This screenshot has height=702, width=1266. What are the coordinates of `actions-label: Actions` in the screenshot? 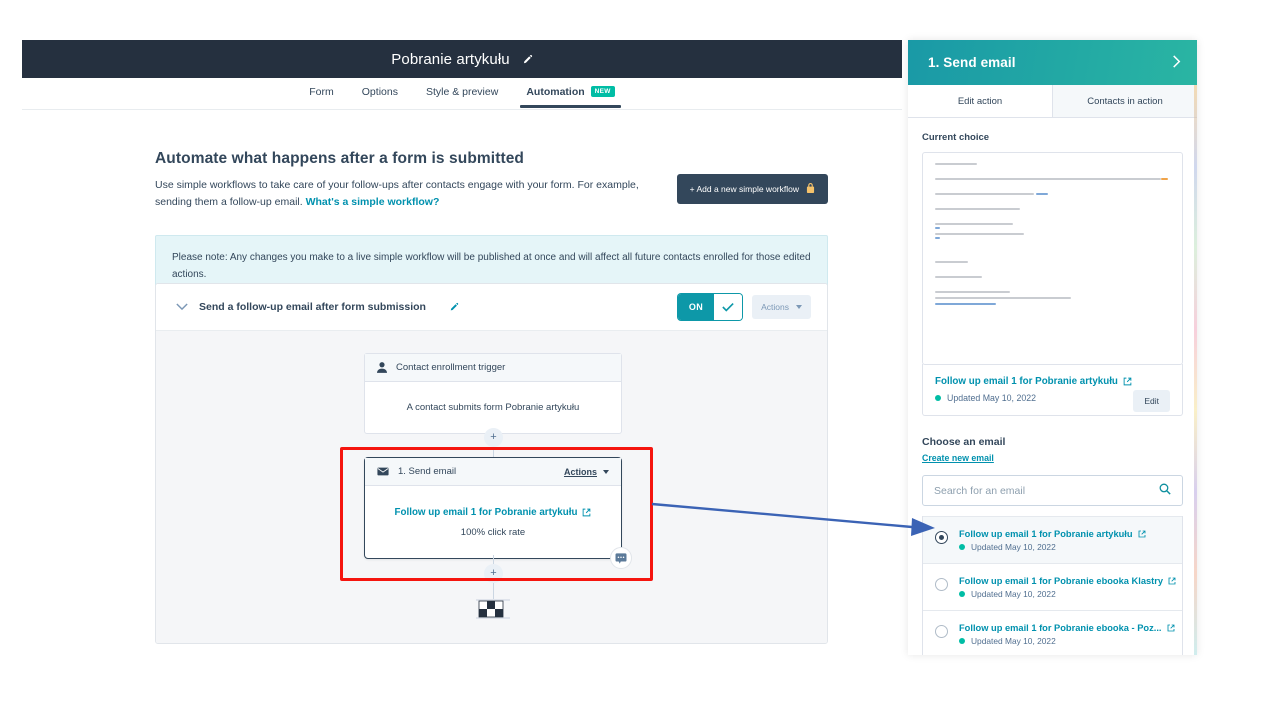 It's located at (775, 307).